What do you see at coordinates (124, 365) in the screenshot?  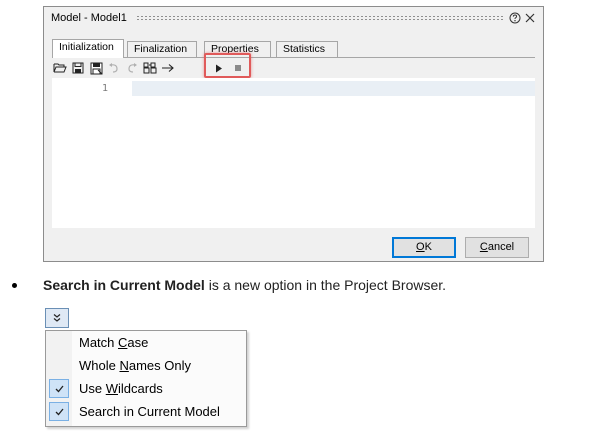 I see `label-mnemonic: N` at bounding box center [124, 365].